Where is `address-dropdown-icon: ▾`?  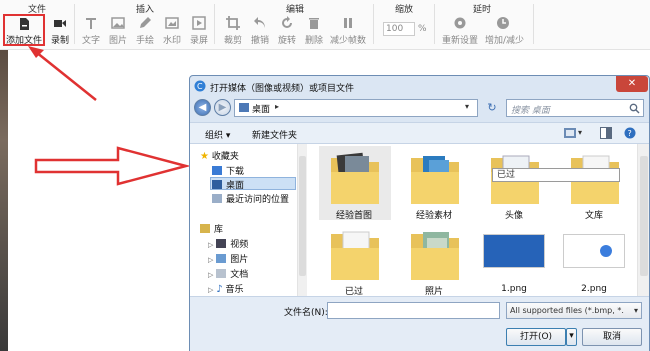
address-dropdown-icon: ▾ is located at coordinates (467, 106).